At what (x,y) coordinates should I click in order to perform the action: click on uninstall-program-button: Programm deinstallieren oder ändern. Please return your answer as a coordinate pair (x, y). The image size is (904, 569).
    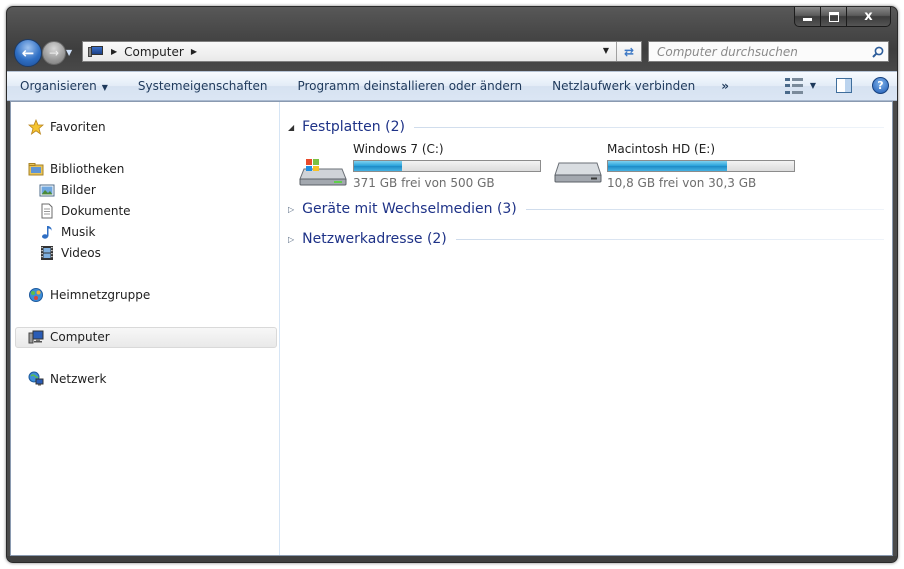
    Looking at the image, I should click on (409, 86).